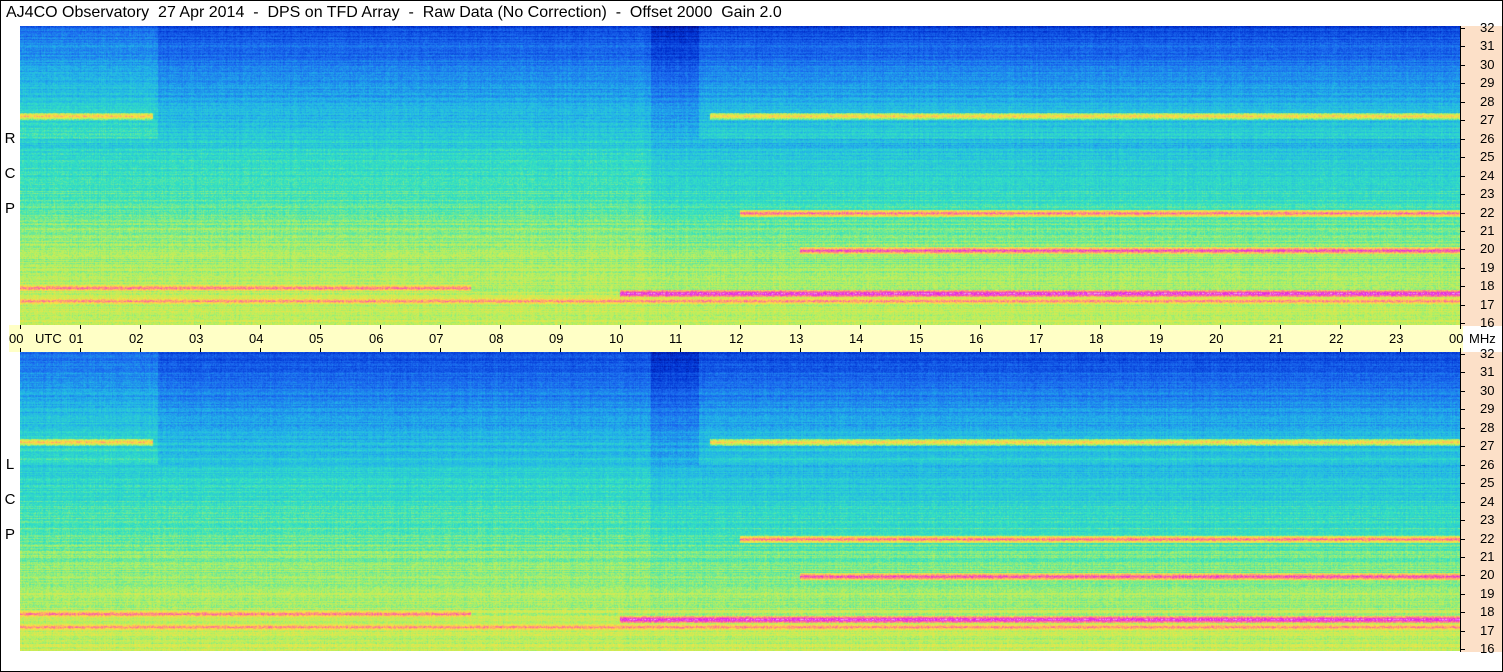 Image resolution: width=1503 pixels, height=672 pixels. Describe the element at coordinates (1336, 338) in the screenshot. I see `time-tick-label: 22` at that location.